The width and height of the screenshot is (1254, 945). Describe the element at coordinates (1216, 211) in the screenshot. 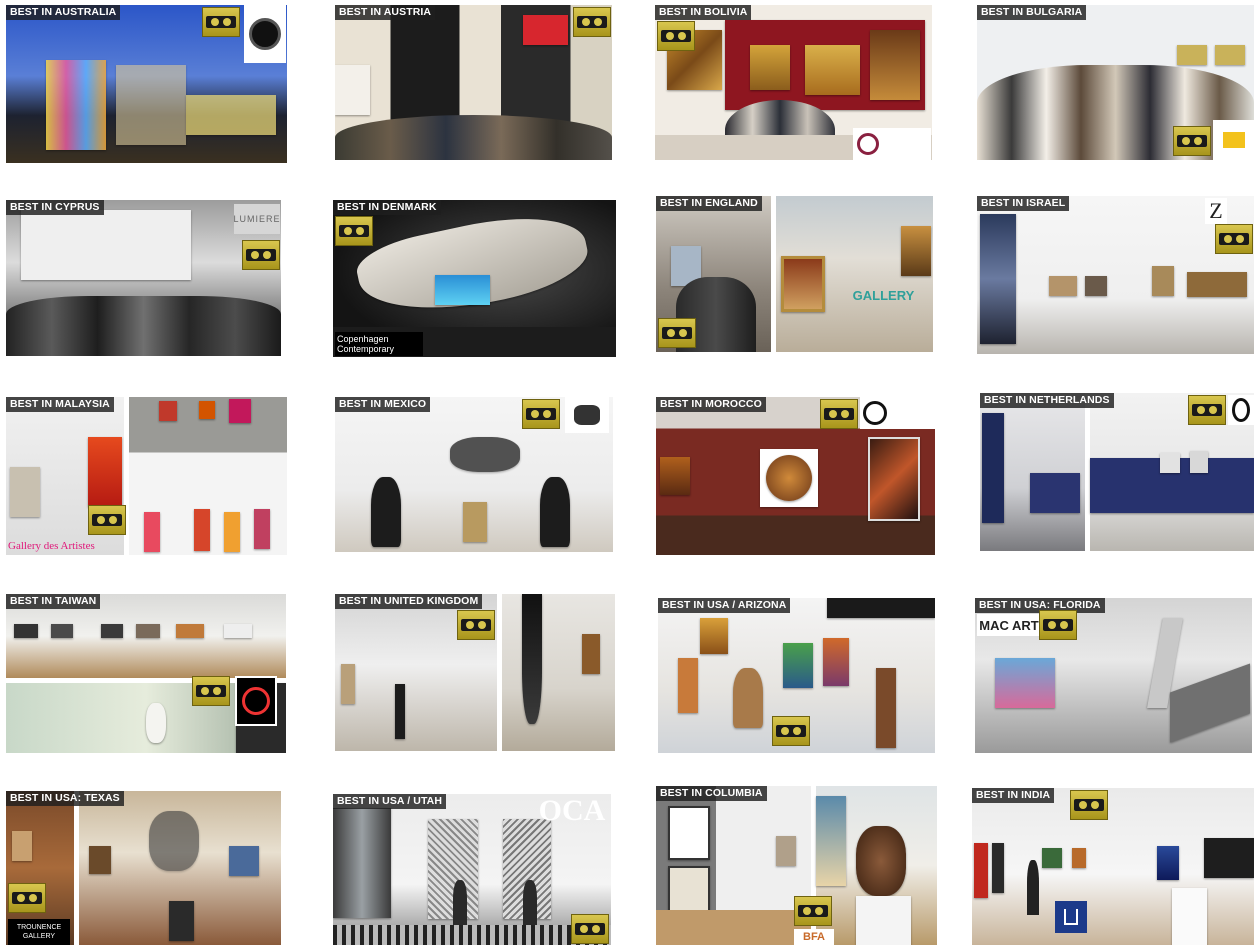

I see `gallery-logo-text: Z` at that location.